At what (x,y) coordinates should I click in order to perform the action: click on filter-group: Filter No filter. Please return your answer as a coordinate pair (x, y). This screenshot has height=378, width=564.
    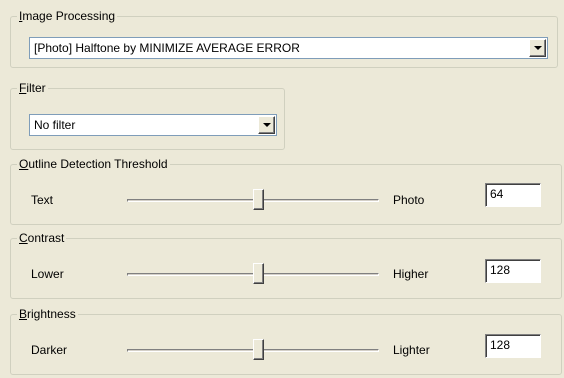
    Looking at the image, I should click on (147, 115).